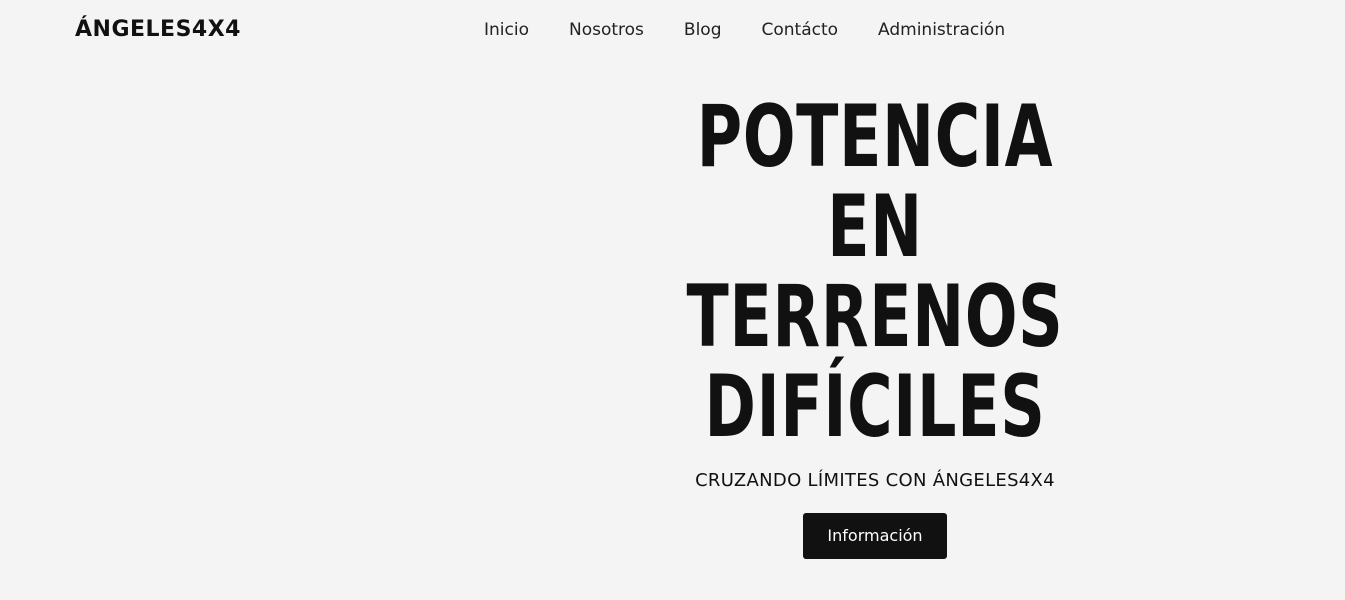 The width and height of the screenshot is (1345, 600). What do you see at coordinates (875, 137) in the screenshot?
I see `hero-title-line: POTENCIA` at bounding box center [875, 137].